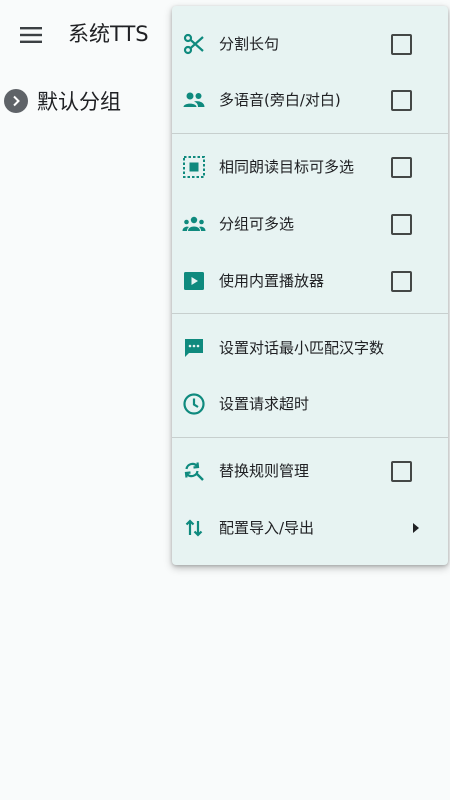 Image resolution: width=450 pixels, height=800 pixels. What do you see at coordinates (194, 528) in the screenshot?
I see `import-export-icon` at bounding box center [194, 528].